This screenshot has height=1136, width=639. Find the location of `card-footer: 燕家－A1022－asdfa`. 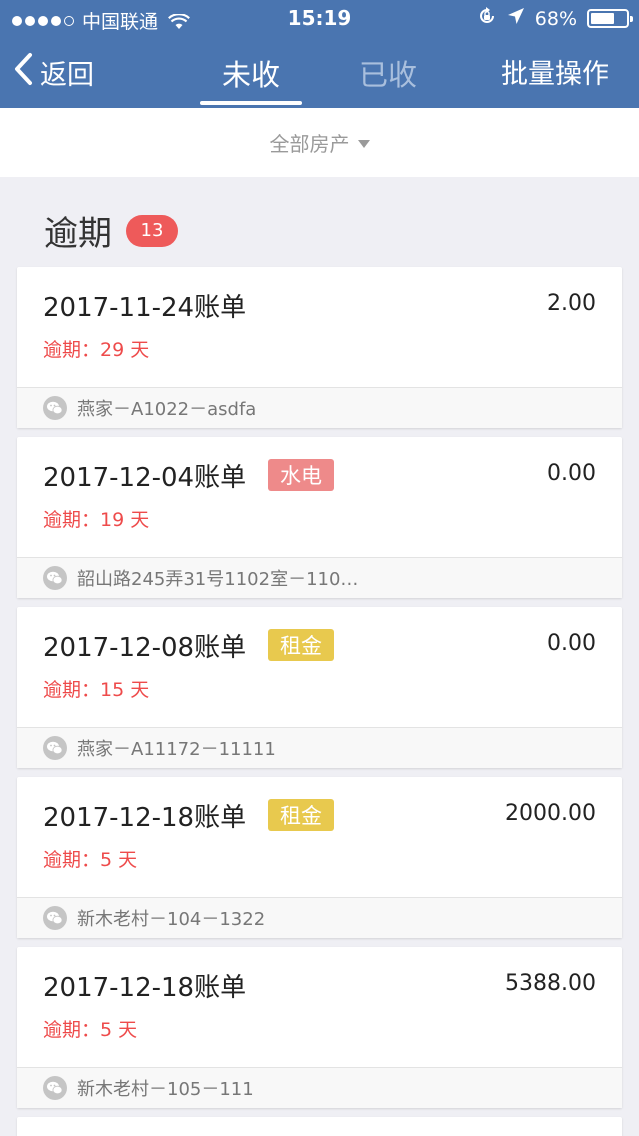

card-footer: 燕家－A1022－asdfa is located at coordinates (319, 407).